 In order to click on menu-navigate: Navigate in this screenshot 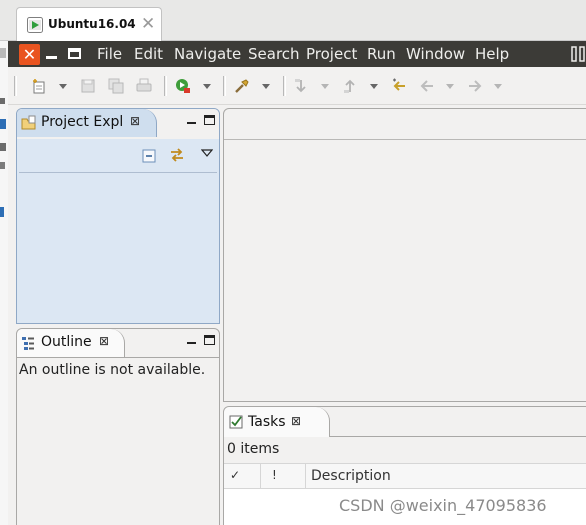, I will do `click(207, 54)`.